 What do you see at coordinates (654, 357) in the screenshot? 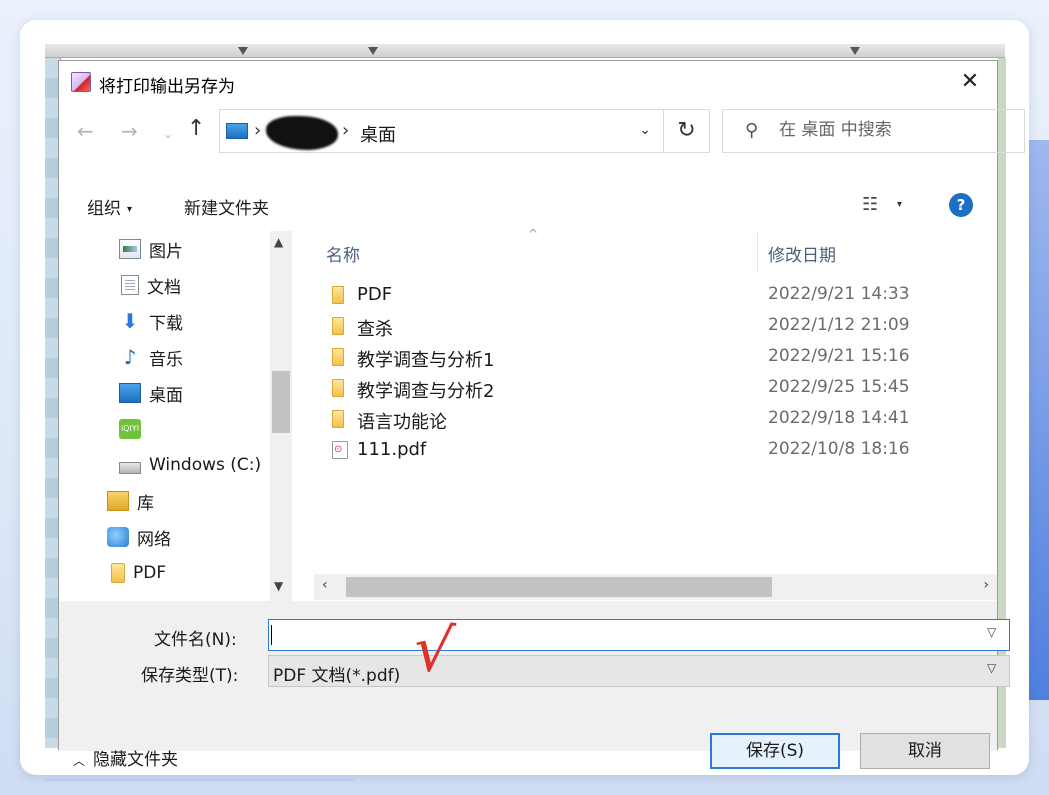
I see `file-row: 教学调查与分析1 2022/9/21 15:16` at bounding box center [654, 357].